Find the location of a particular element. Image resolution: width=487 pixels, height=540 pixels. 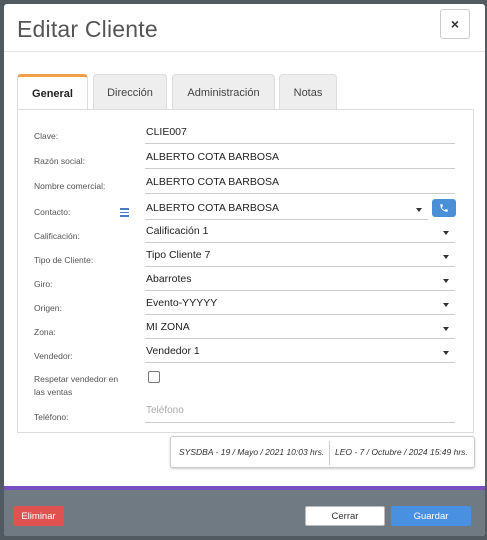

modal-title: Editar Cliente is located at coordinates (87, 29).